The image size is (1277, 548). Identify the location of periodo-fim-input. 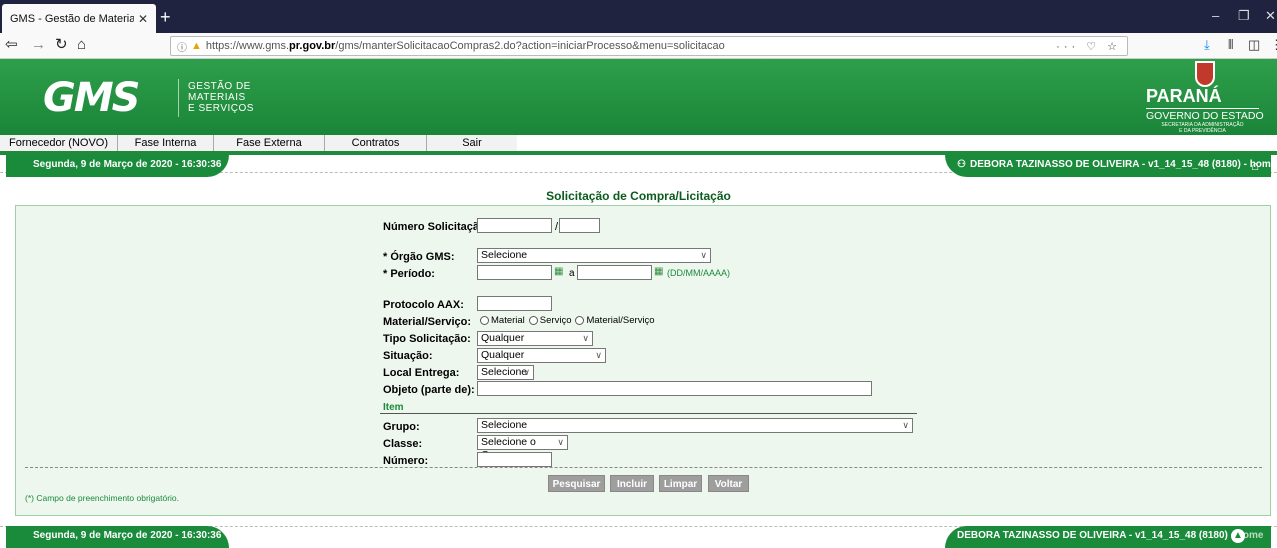
(614, 272).